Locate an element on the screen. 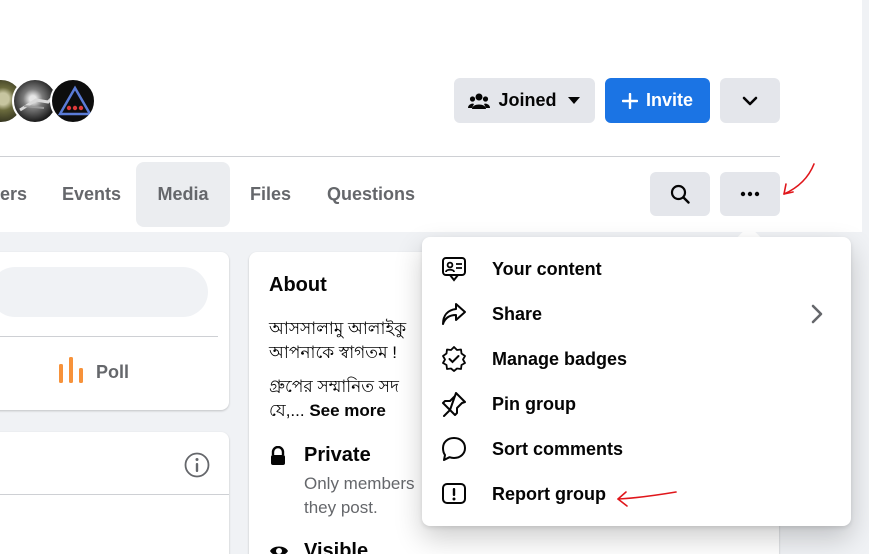  tab-label: Questions is located at coordinates (371, 194).